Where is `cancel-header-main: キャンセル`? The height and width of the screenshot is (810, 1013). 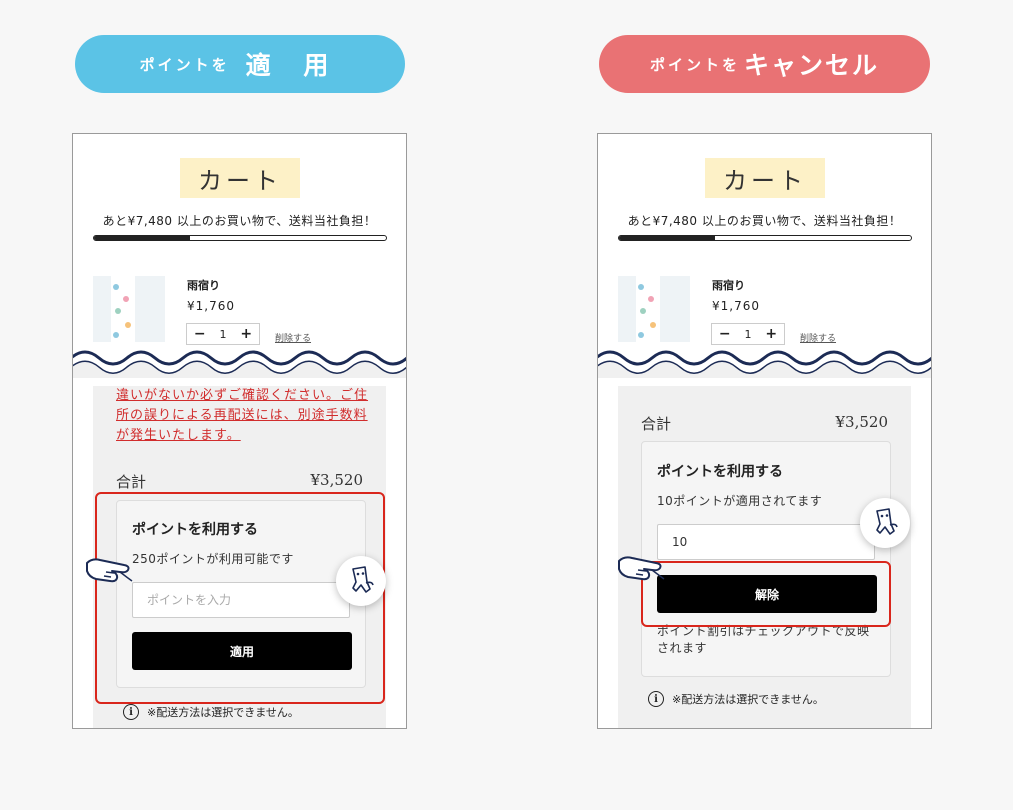
cancel-header-main: キャンセル is located at coordinates (812, 65).